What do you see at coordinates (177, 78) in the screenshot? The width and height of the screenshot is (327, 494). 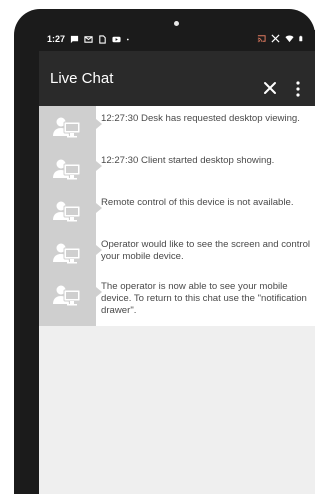 I see `app-bar: Live Chat` at bounding box center [177, 78].